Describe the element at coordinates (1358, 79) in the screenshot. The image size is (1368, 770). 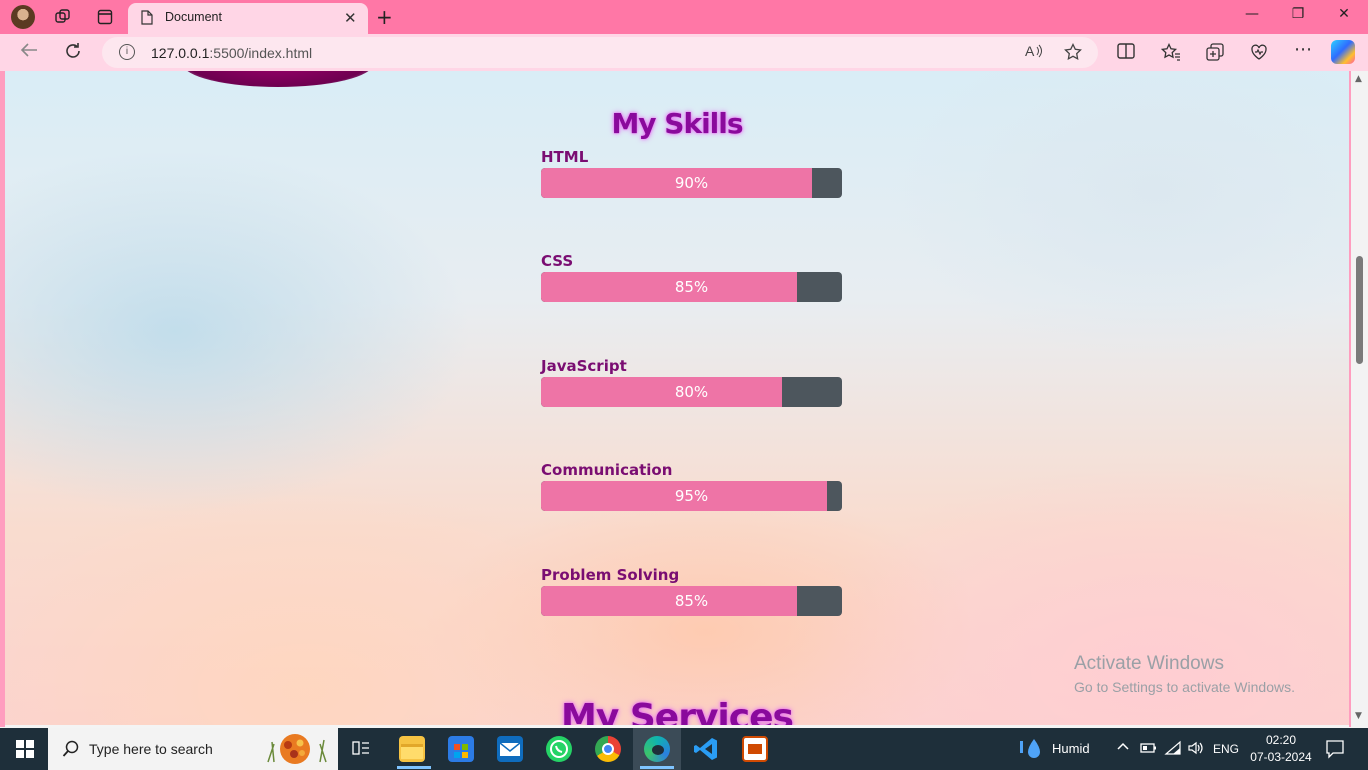
I see `scroll-up-arrow-icon: ▲` at that location.